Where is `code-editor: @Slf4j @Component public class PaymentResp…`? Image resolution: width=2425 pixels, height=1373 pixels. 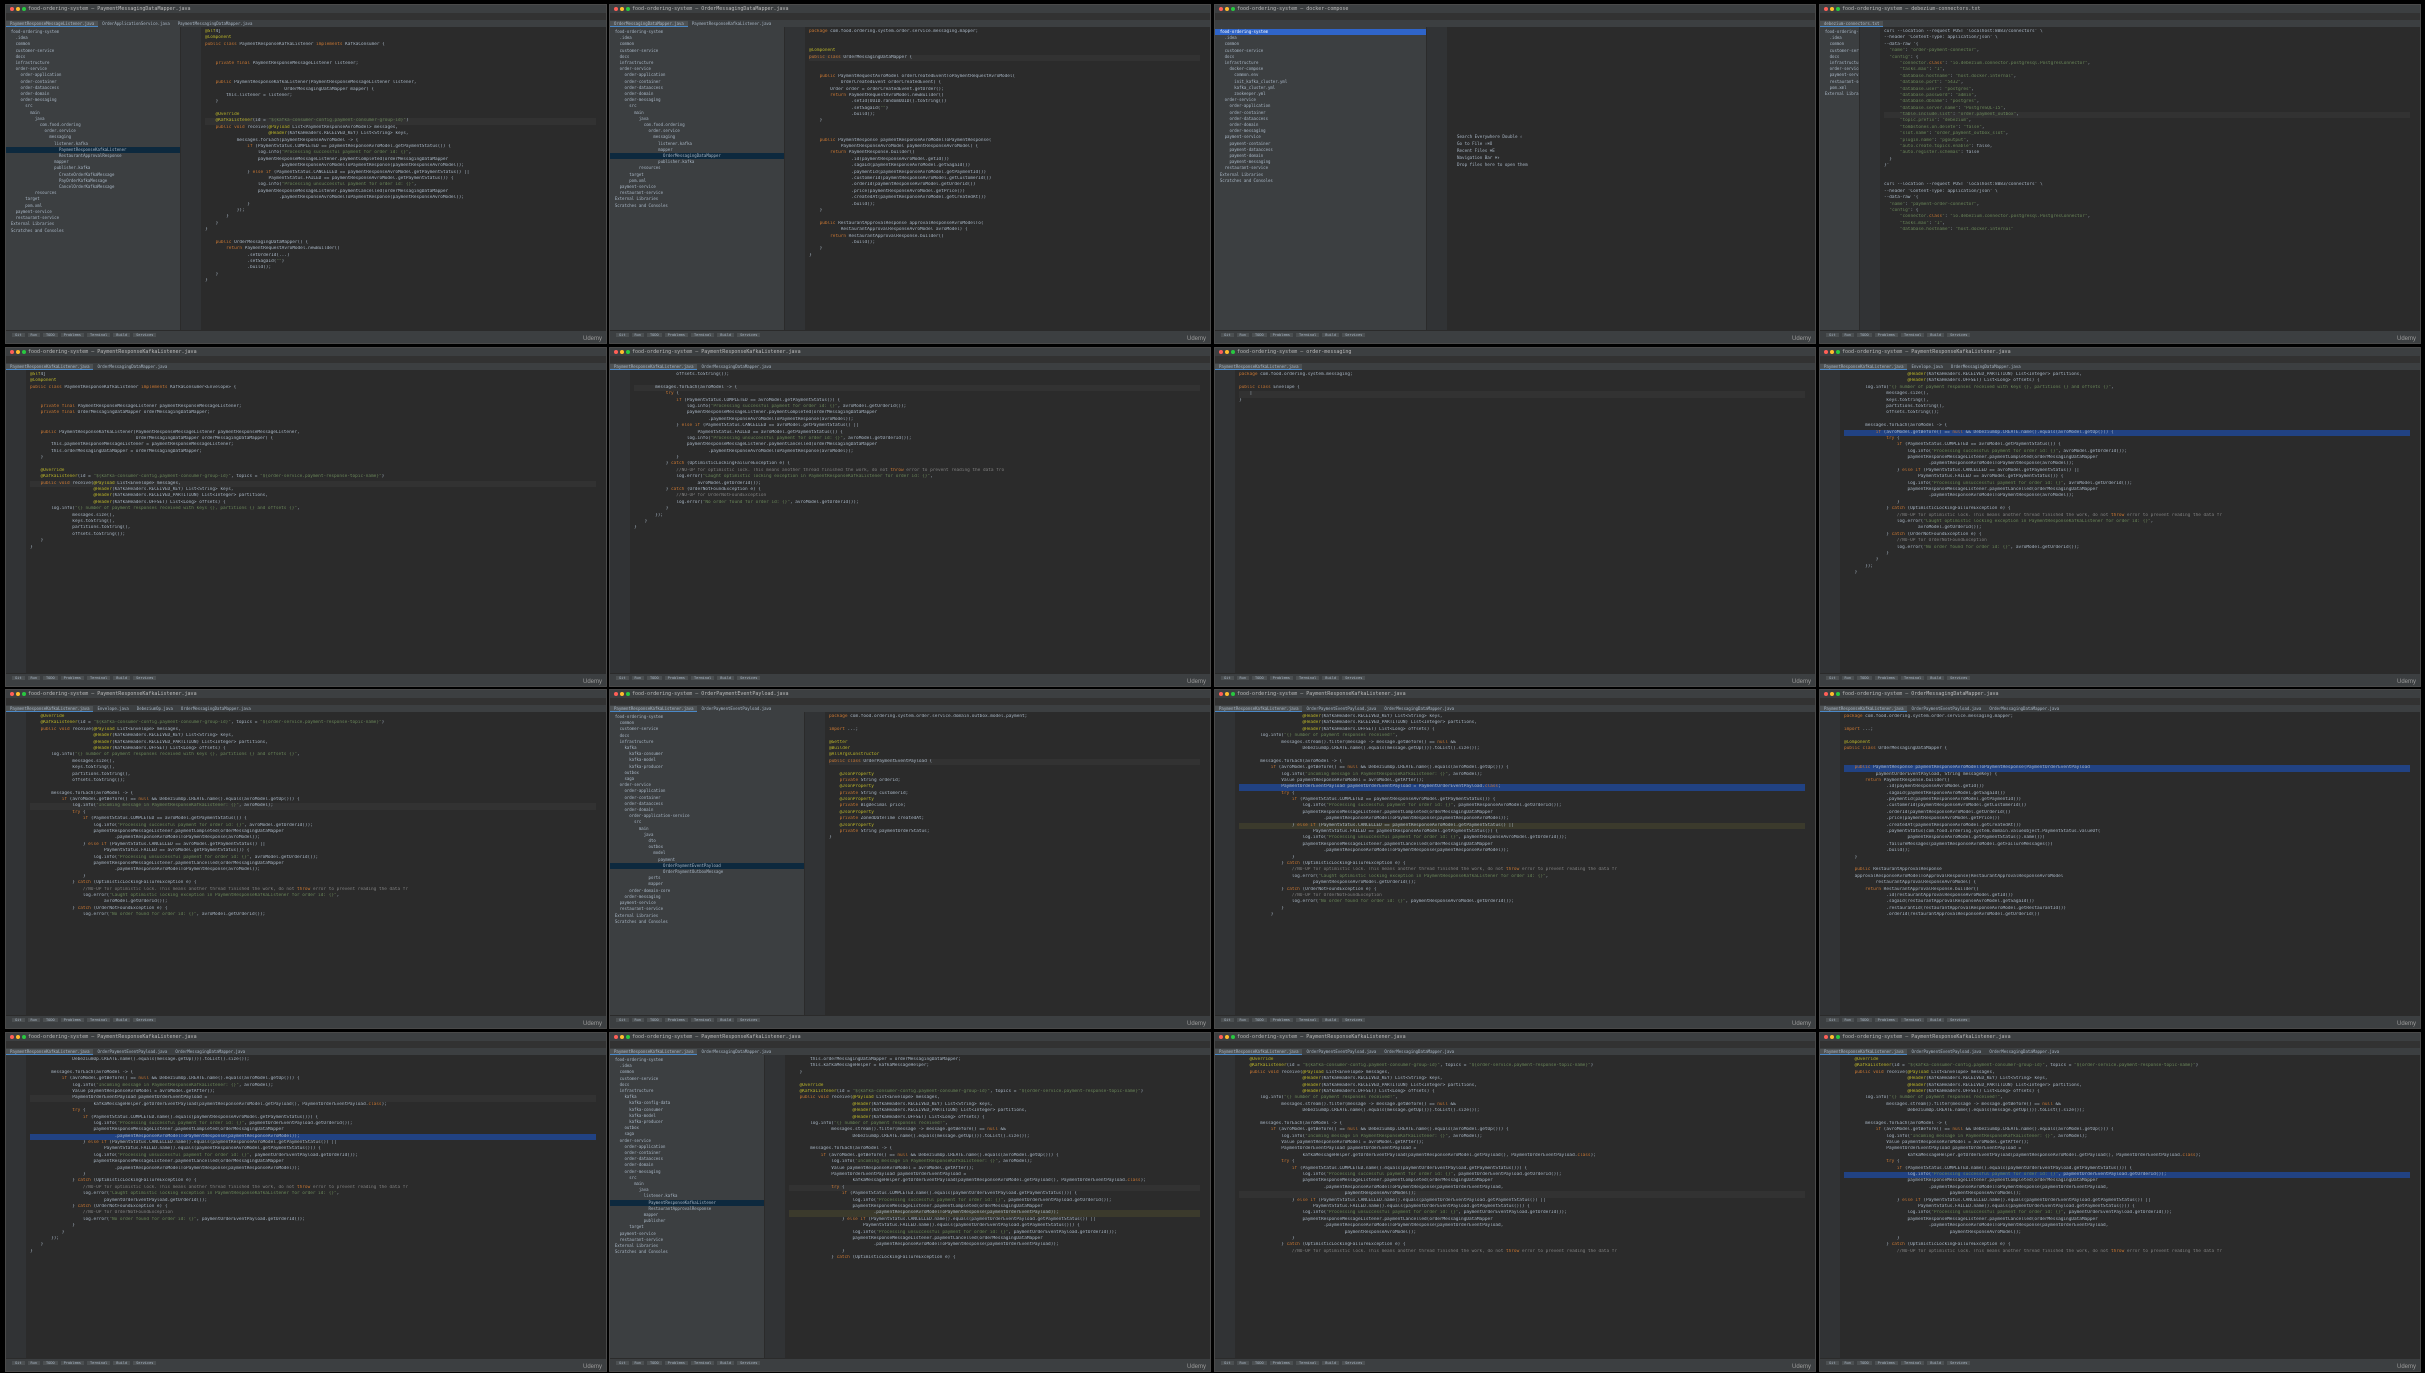 code-editor: @Slf4j @Component public class PaymentResp… is located at coordinates (393, 179).